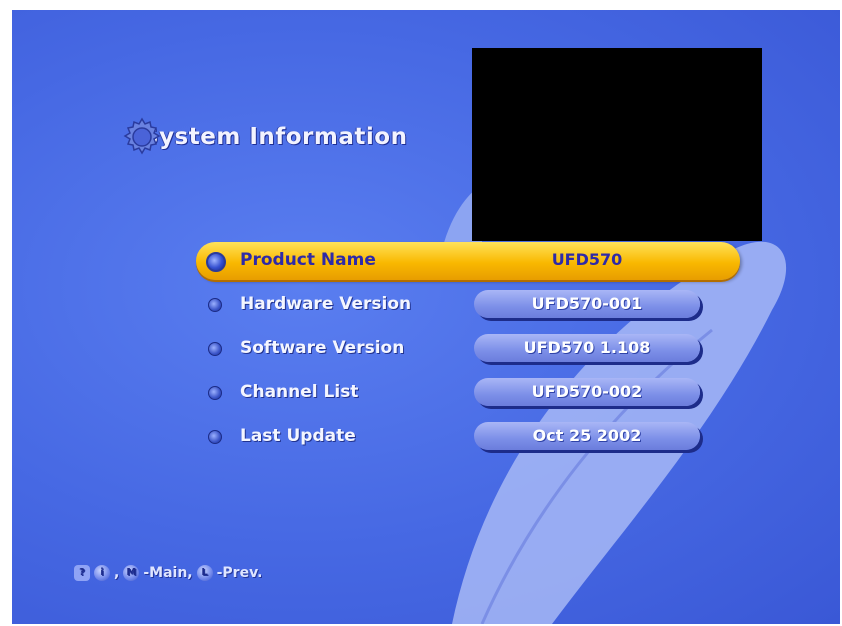  I want to click on info-row-software-version: Software Version UFD570 1.108, so click(468, 349).